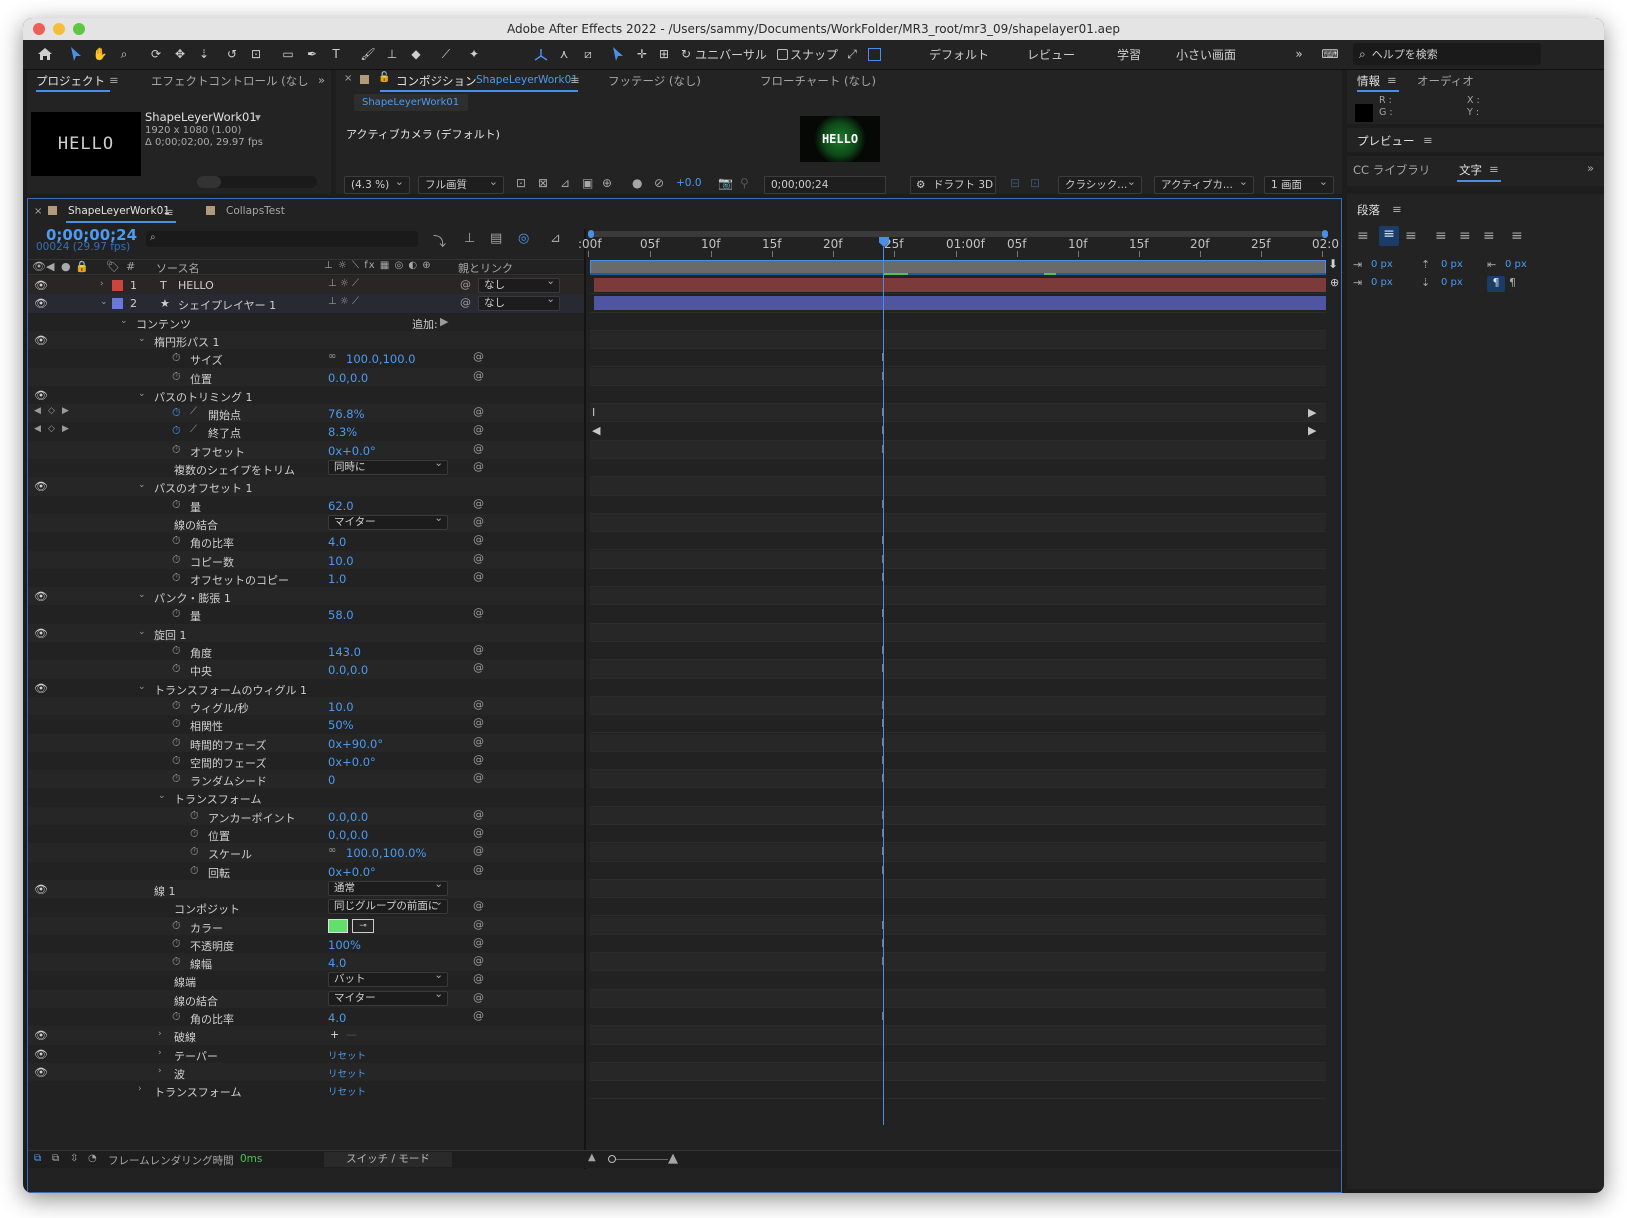 This screenshot has width=1627, height=1218. I want to click on draft-3d-toggle: ⚙ ドラフト 3D, so click(953, 185).